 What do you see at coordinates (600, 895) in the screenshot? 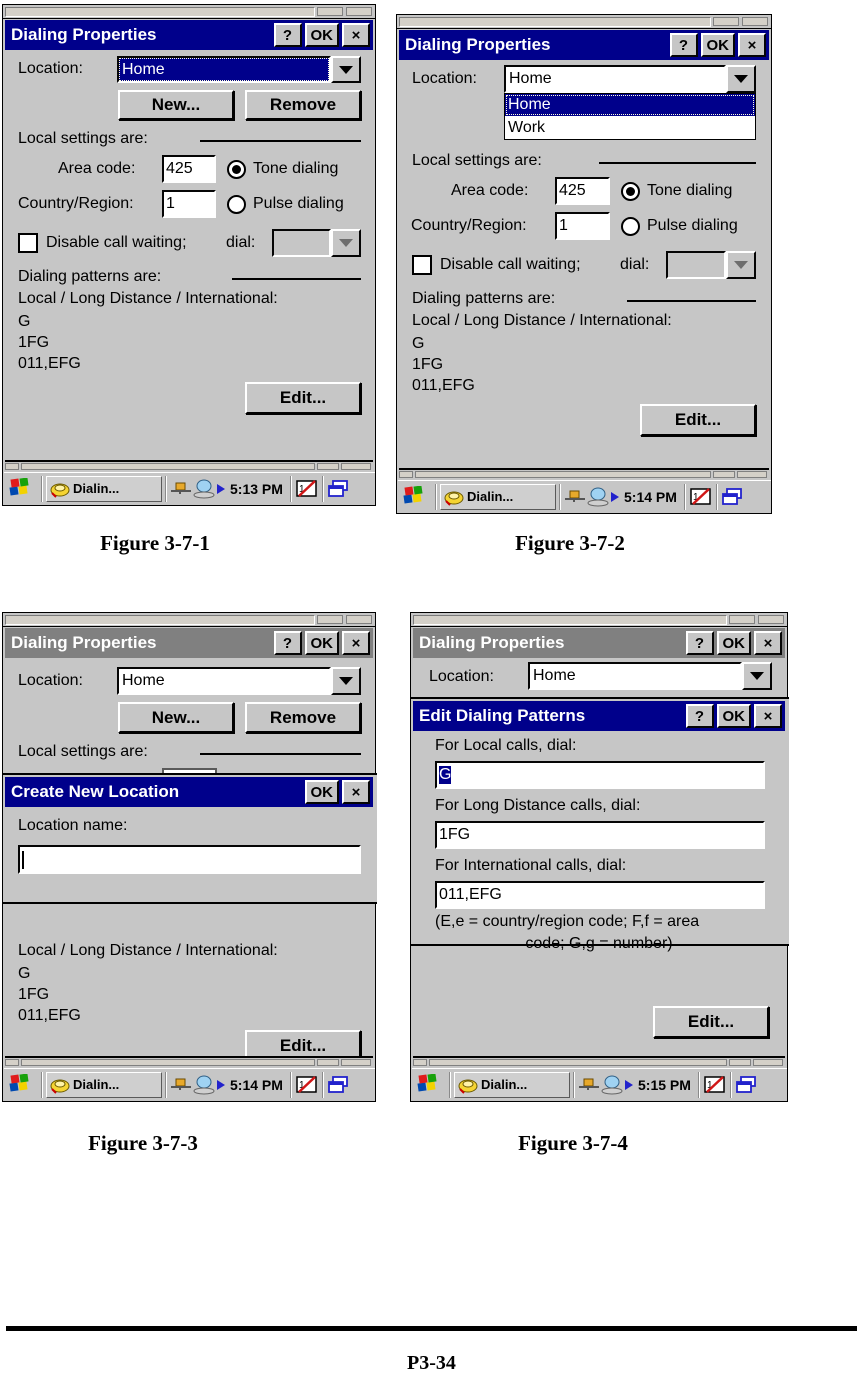
I see `international-calls-input: 011,EFG` at bounding box center [600, 895].